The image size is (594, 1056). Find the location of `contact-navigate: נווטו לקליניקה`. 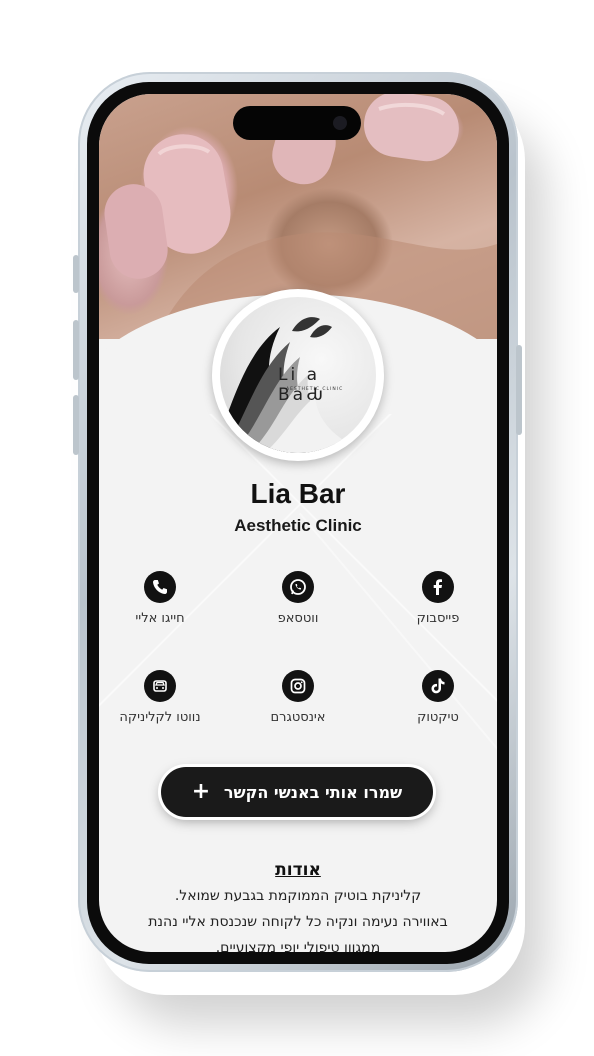

contact-navigate: נווטו לקליניקה is located at coordinates (160, 697).